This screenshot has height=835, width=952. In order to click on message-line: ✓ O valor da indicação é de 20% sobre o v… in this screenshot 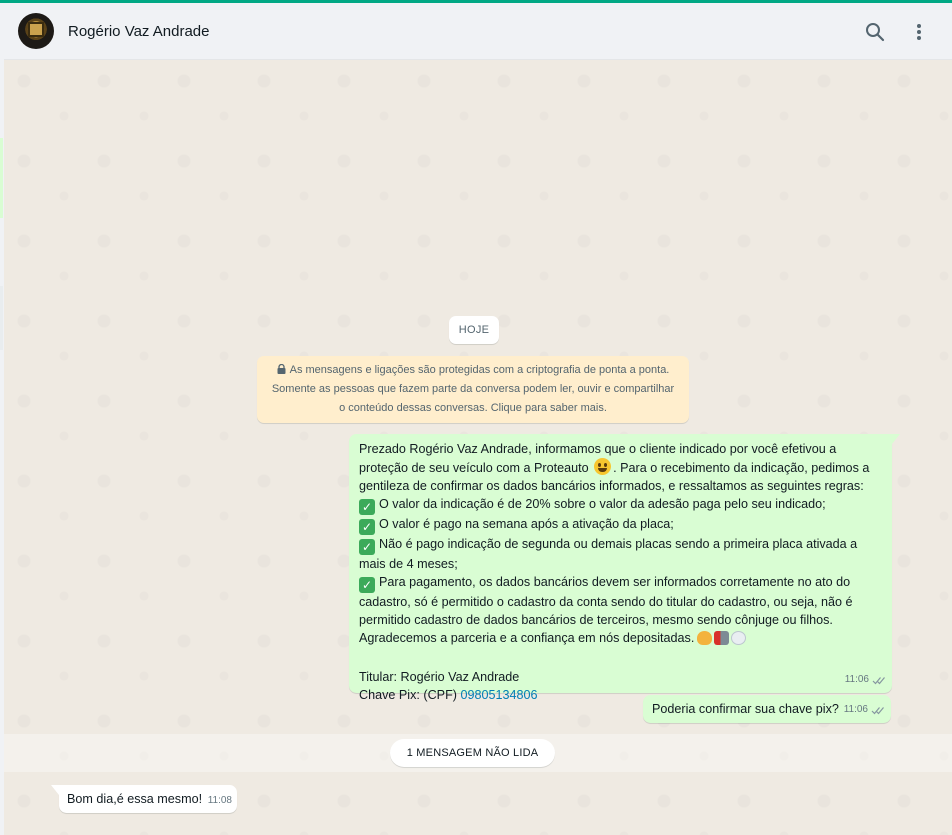, I will do `click(621, 505)`.